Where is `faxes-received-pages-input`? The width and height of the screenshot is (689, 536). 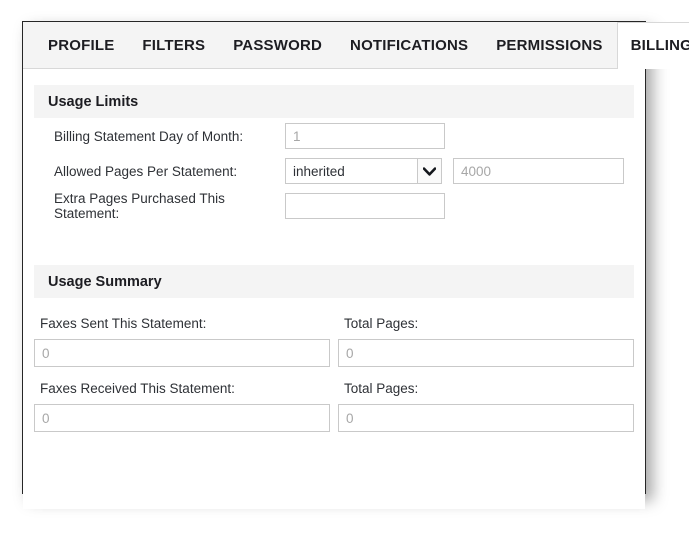 faxes-received-pages-input is located at coordinates (486, 418).